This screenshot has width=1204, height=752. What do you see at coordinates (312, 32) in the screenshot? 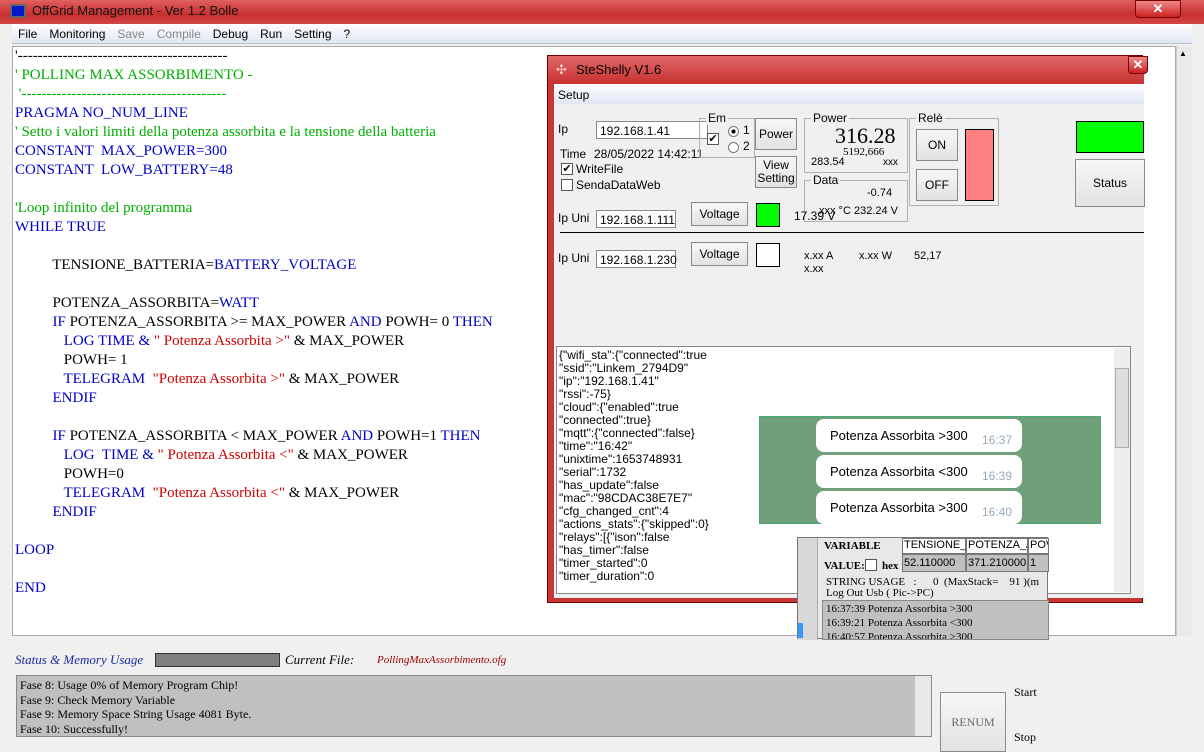
I see `menu-setting: Setting` at bounding box center [312, 32].